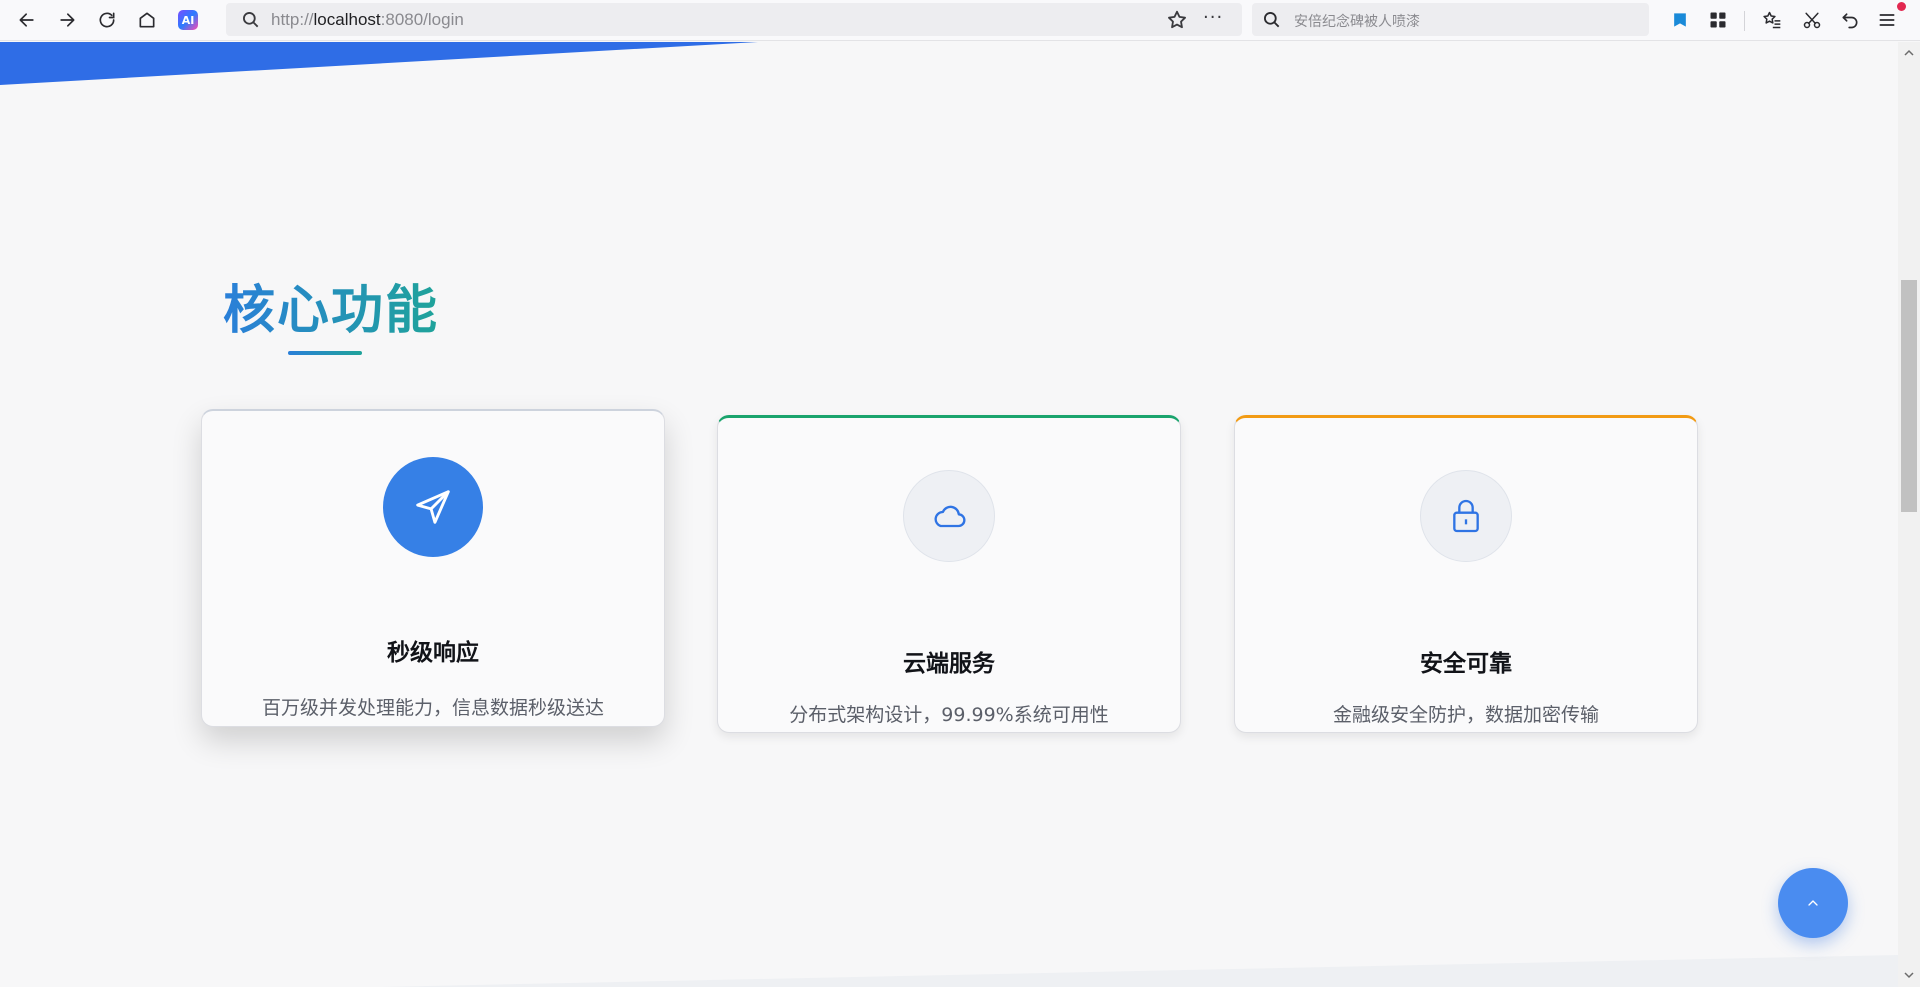  What do you see at coordinates (433, 568) in the screenshot?
I see `feature-card-response: 秒级响应 百万级并发处理能力，信息数据秒级送达` at bounding box center [433, 568].